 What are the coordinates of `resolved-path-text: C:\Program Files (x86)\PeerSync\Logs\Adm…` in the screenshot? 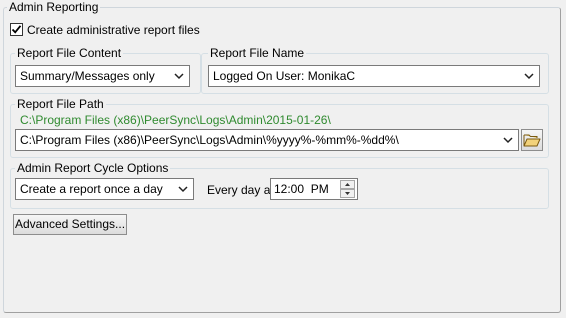 It's located at (175, 120).